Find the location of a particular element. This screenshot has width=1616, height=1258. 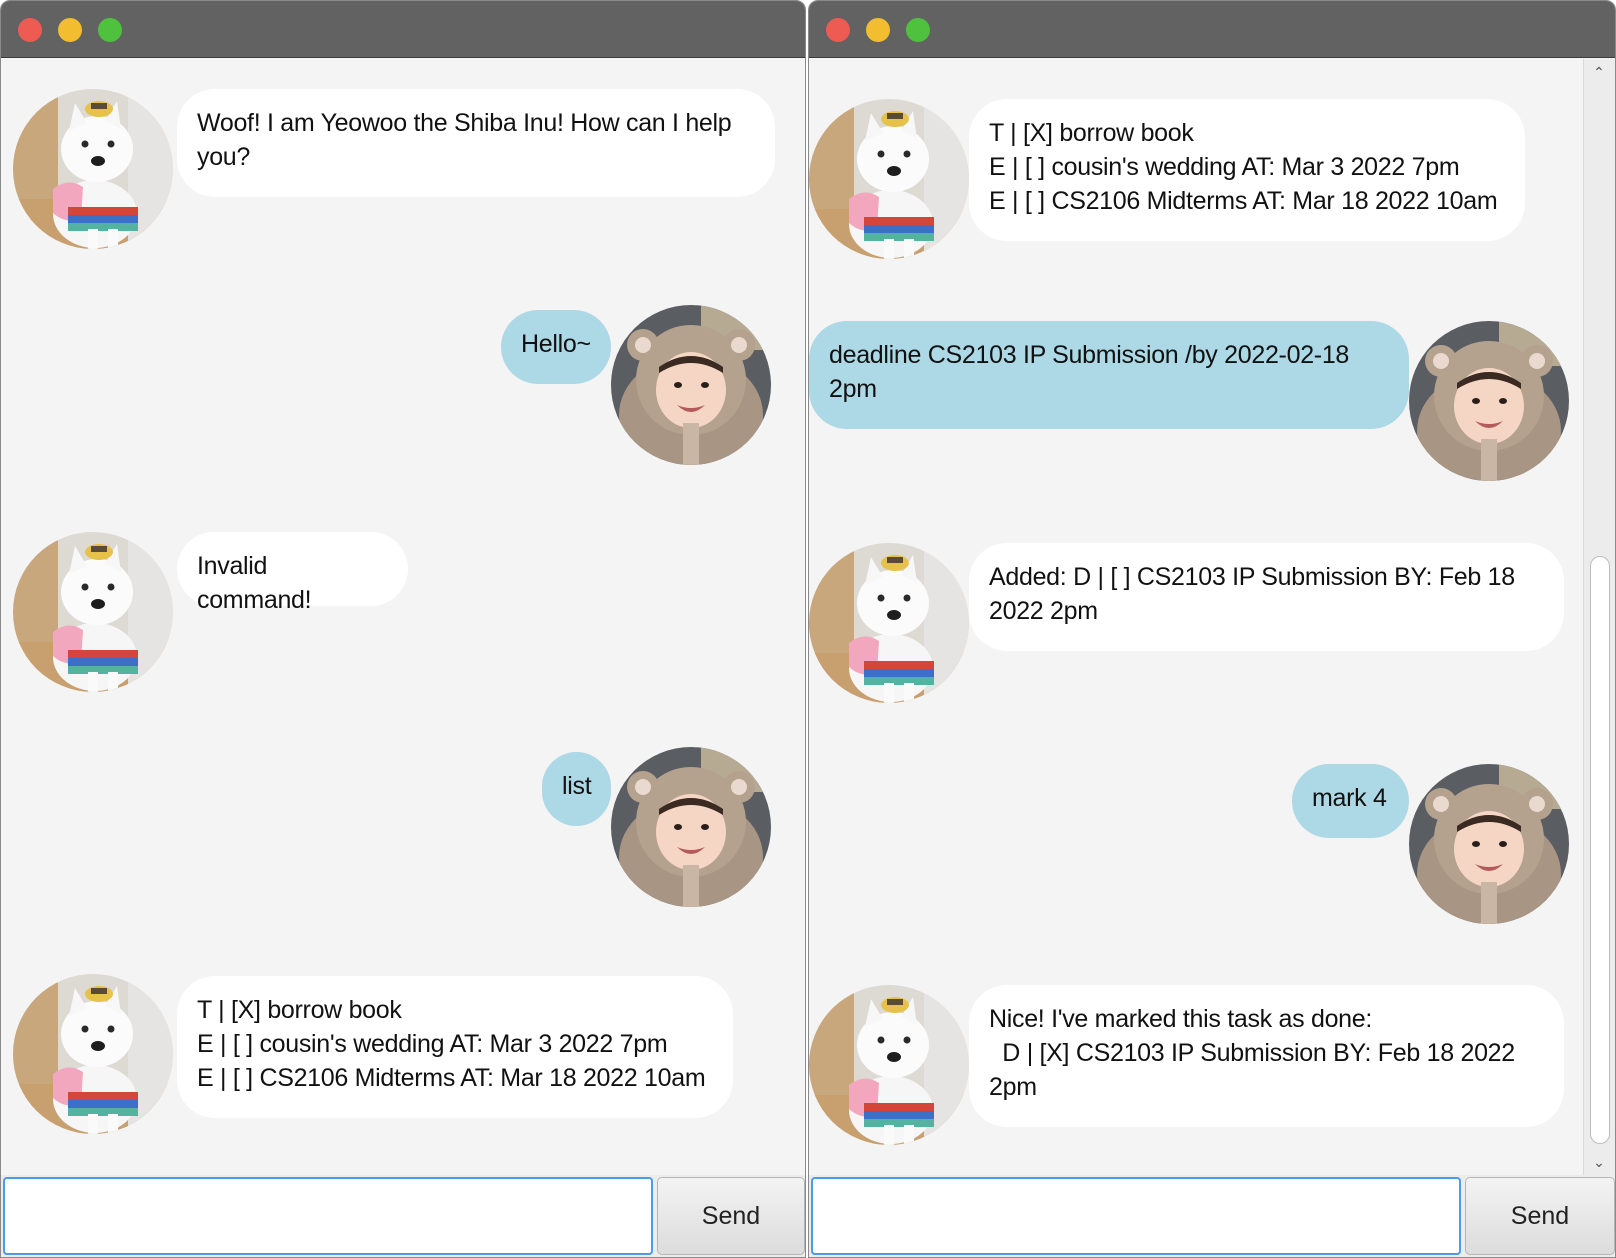

scrollbar-thumb is located at coordinates (1600, 850).